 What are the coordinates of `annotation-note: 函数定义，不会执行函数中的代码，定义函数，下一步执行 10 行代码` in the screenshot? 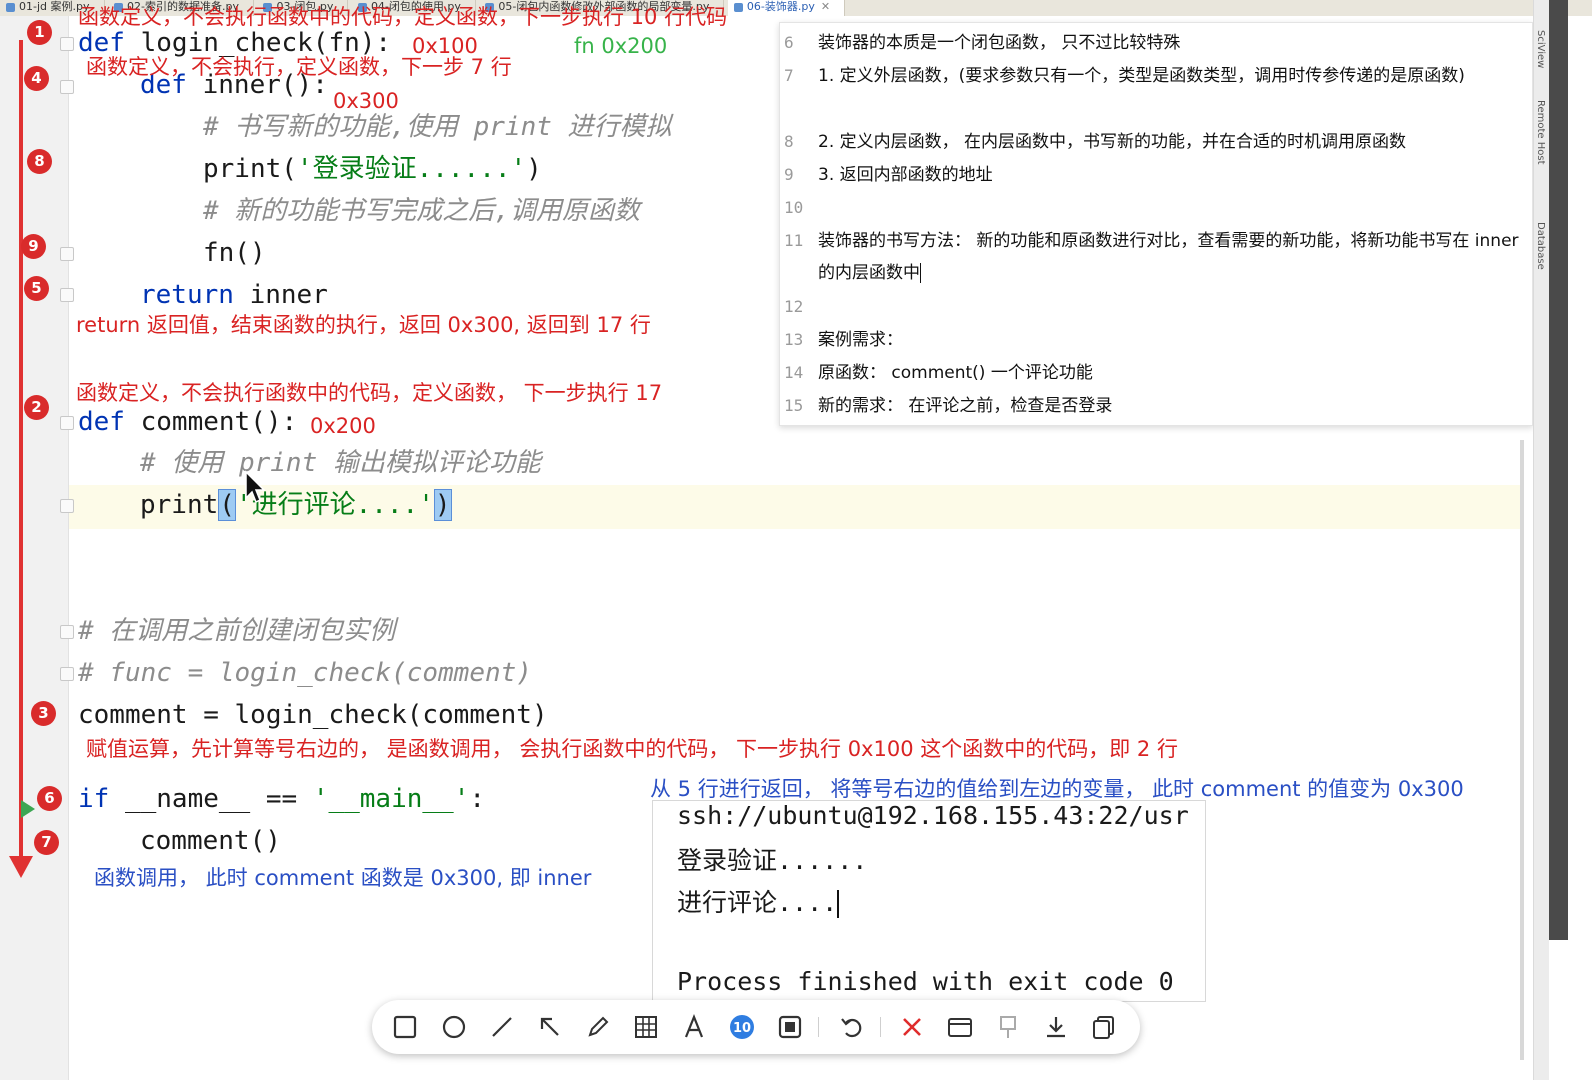 It's located at (403, 17).